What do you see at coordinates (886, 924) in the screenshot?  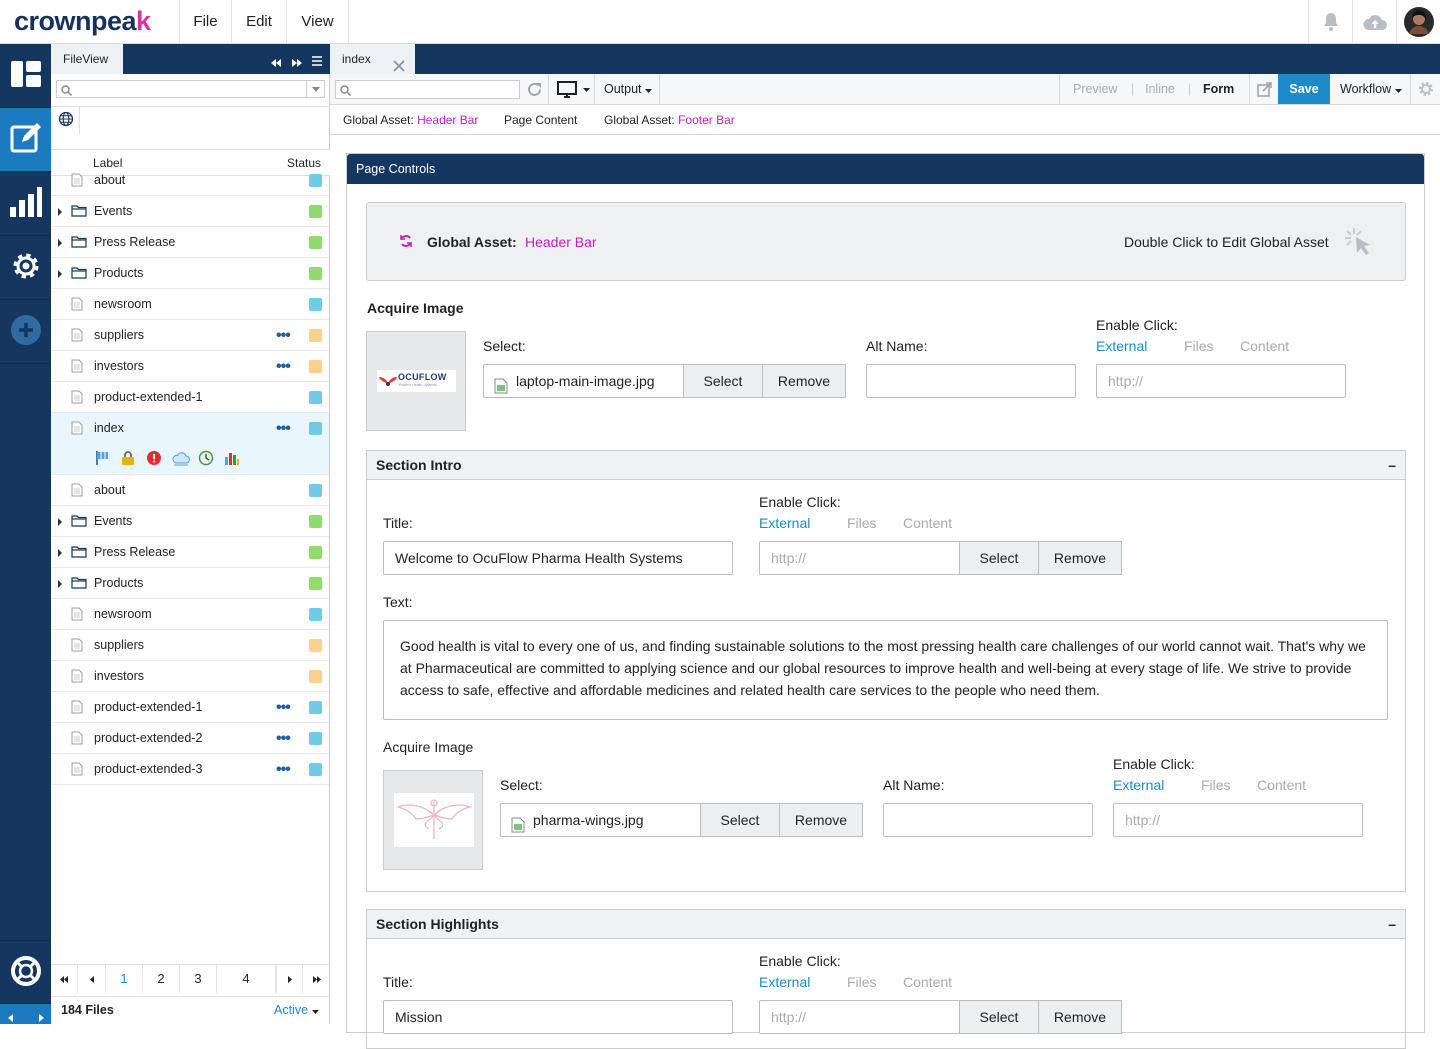 I see `section-highlights-header: Section Highlights –` at bounding box center [886, 924].